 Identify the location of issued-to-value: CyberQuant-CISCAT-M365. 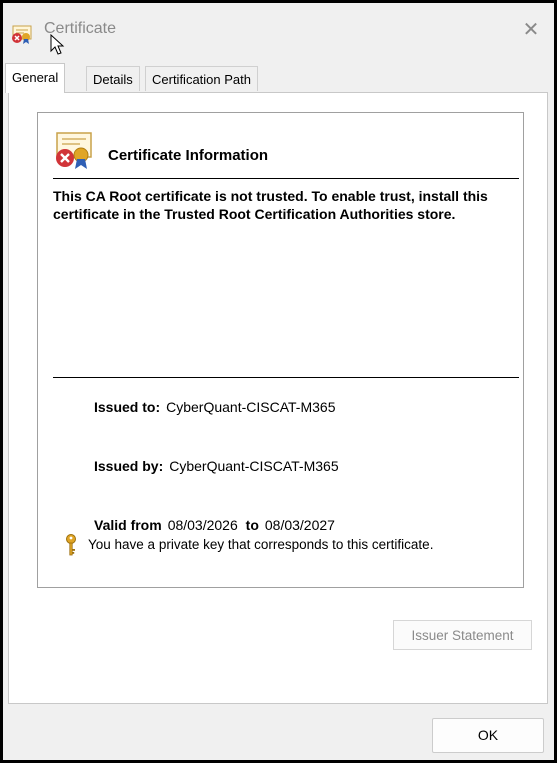
(251, 407).